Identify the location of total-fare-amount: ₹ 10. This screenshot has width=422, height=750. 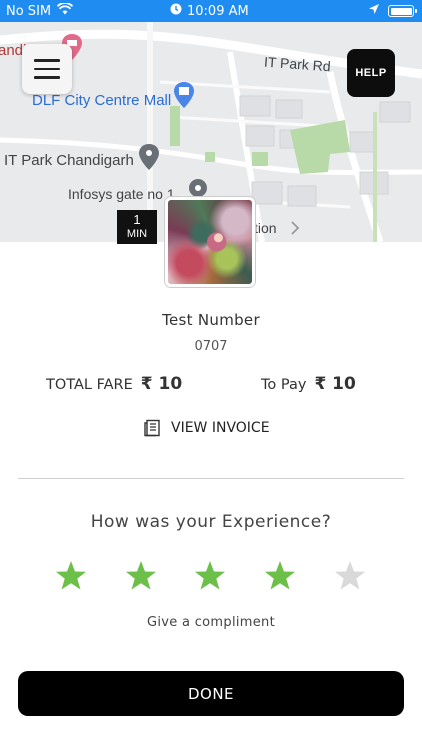
(161, 384).